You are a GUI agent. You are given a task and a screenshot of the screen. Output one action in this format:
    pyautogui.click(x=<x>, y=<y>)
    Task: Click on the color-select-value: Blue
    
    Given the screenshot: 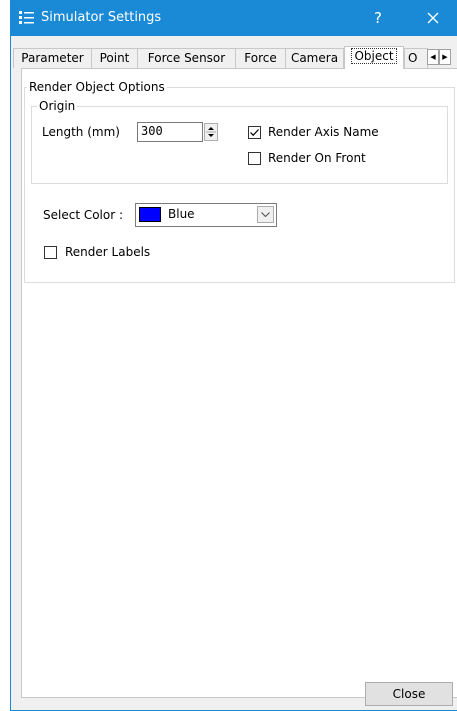 What is the action you would take?
    pyautogui.click(x=181, y=214)
    